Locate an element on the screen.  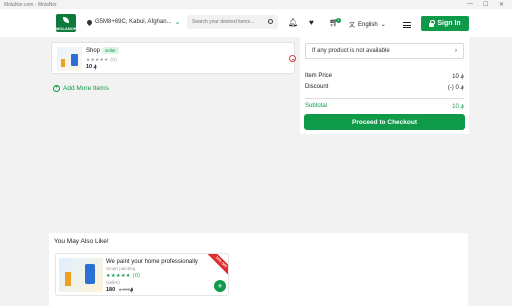
search-input is located at coordinates (232, 22).